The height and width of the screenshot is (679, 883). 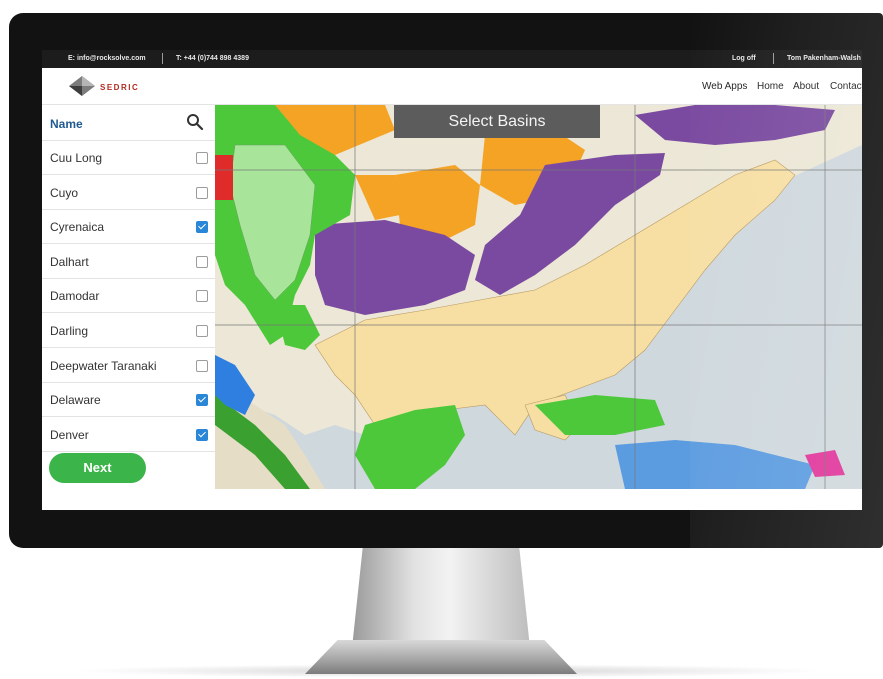 I want to click on basin-list-header: Name, so click(x=128, y=123).